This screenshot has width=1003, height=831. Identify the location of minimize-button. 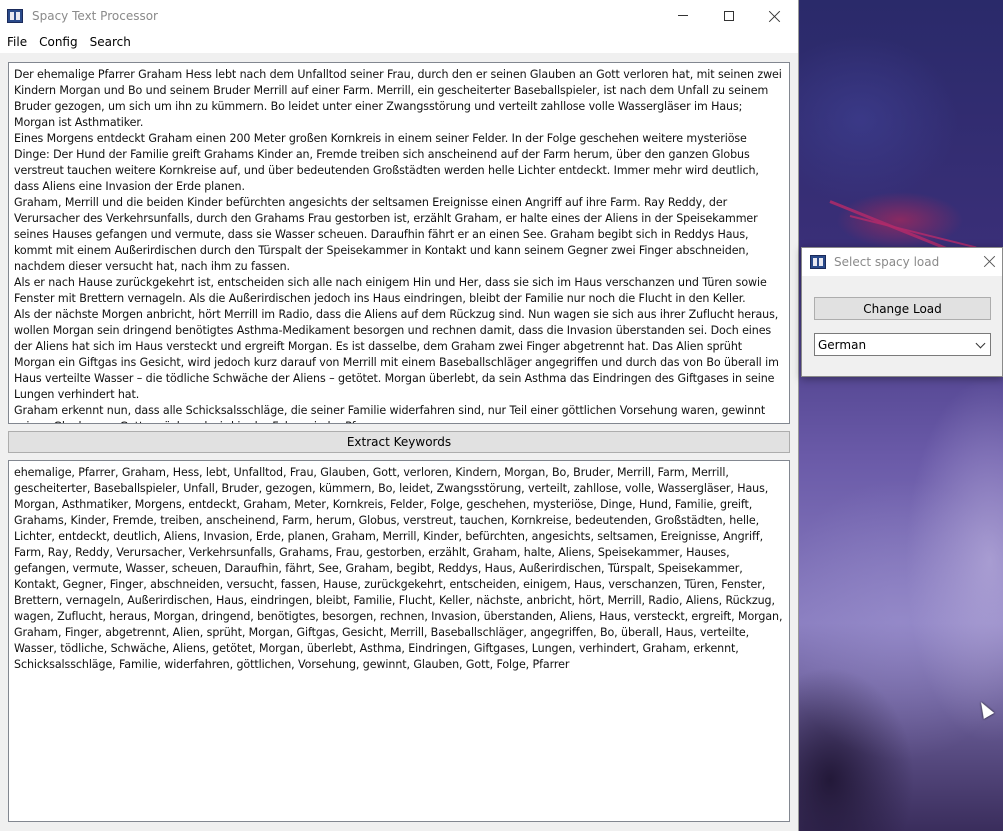
(683, 15).